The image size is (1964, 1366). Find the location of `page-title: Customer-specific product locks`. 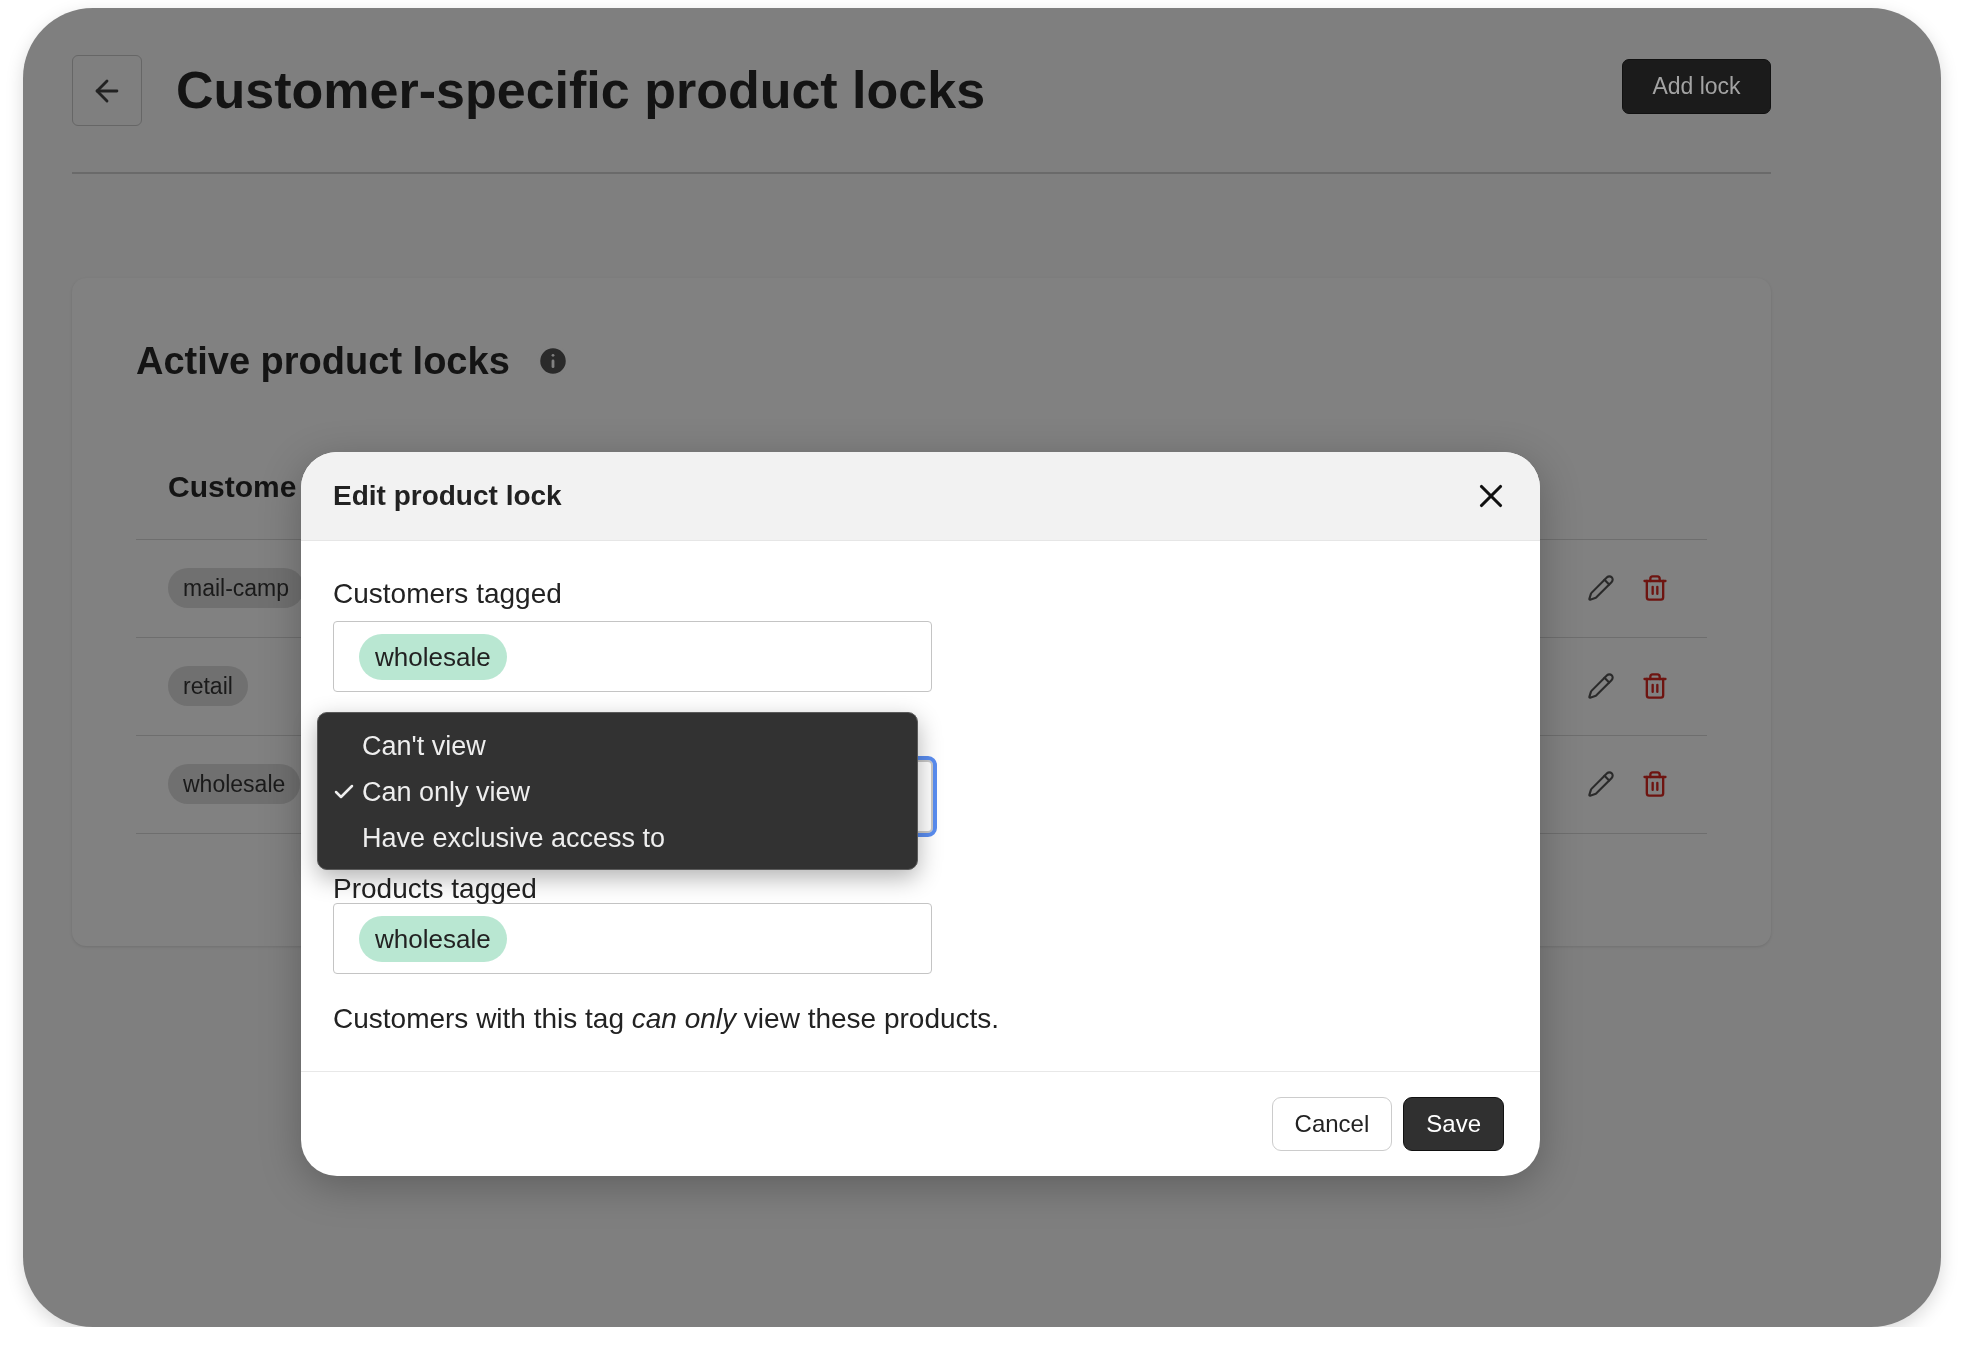

page-title: Customer-specific product locks is located at coordinates (581, 90).